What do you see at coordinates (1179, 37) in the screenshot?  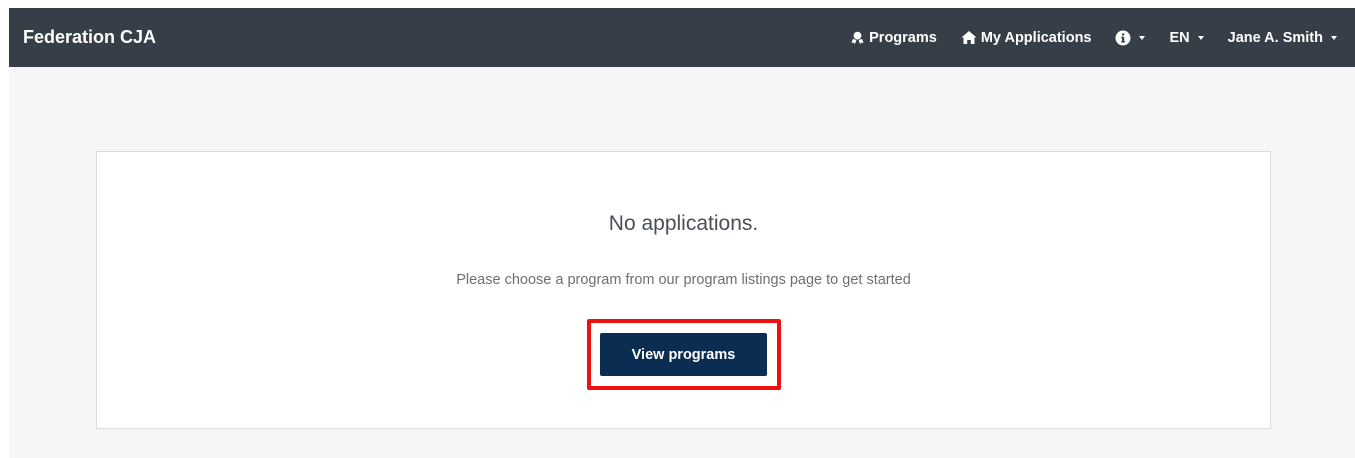 I see `language-label: EN` at bounding box center [1179, 37].